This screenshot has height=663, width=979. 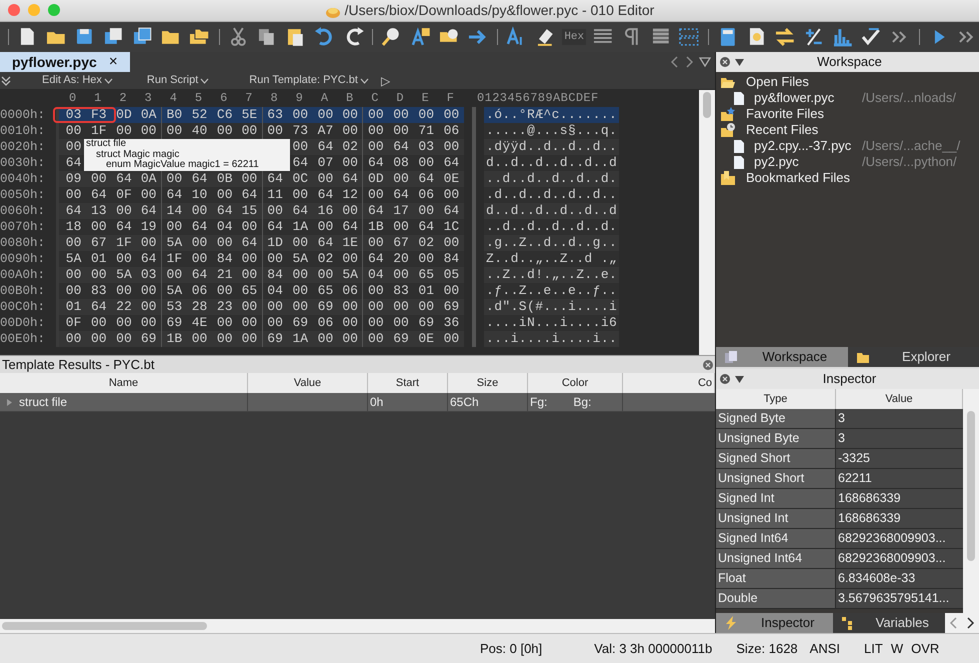 What do you see at coordinates (538, 98) in the screenshot?
I see `ascii-header: 0123456789ABCDEF` at bounding box center [538, 98].